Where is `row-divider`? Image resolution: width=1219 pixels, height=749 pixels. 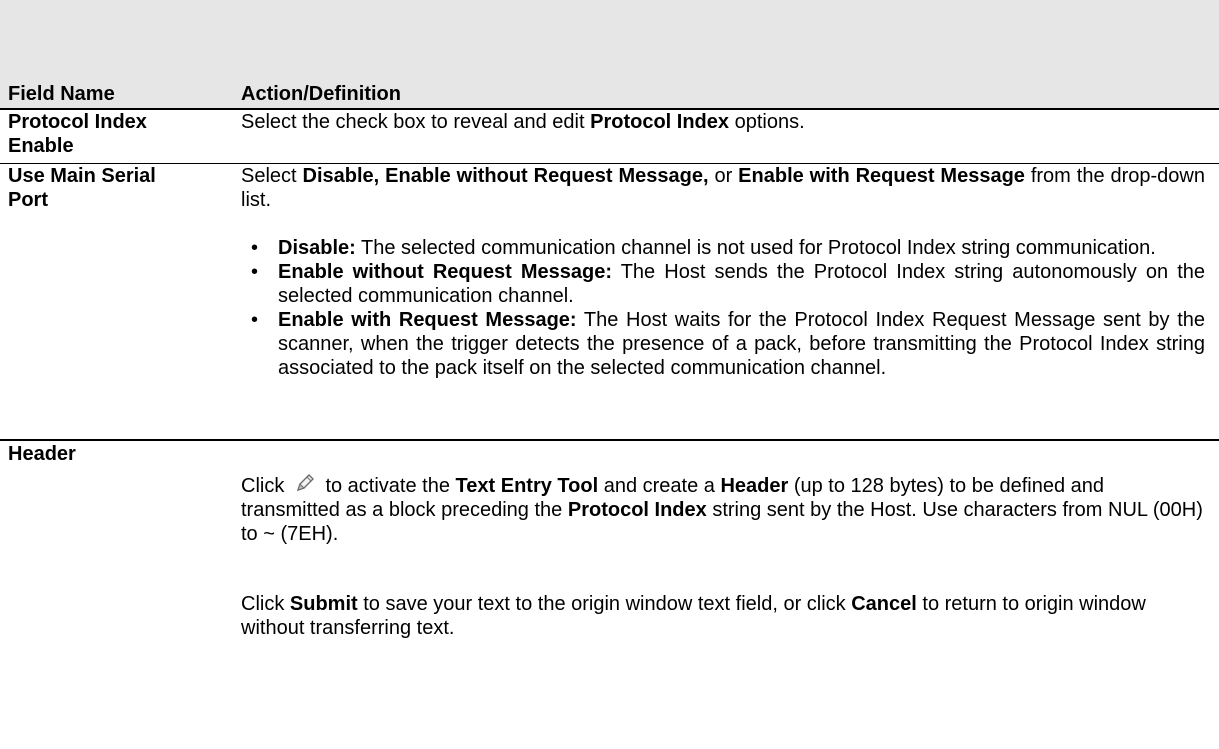 row-divider is located at coordinates (609, 440).